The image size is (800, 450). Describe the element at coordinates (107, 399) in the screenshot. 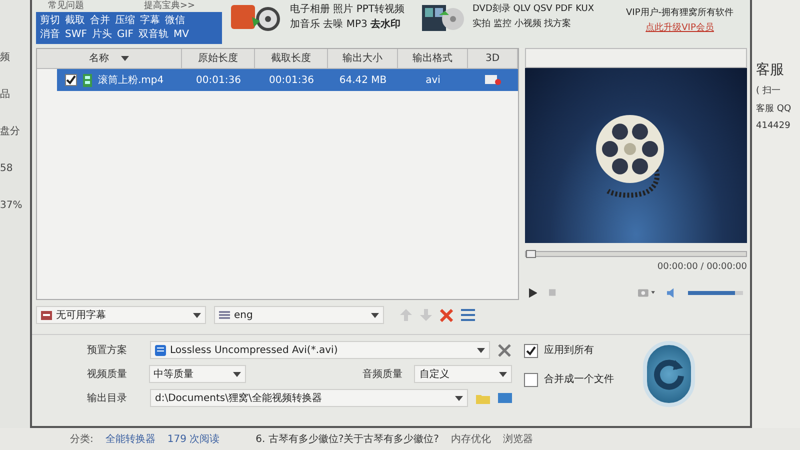

I see `field-label: 输出目录` at that location.